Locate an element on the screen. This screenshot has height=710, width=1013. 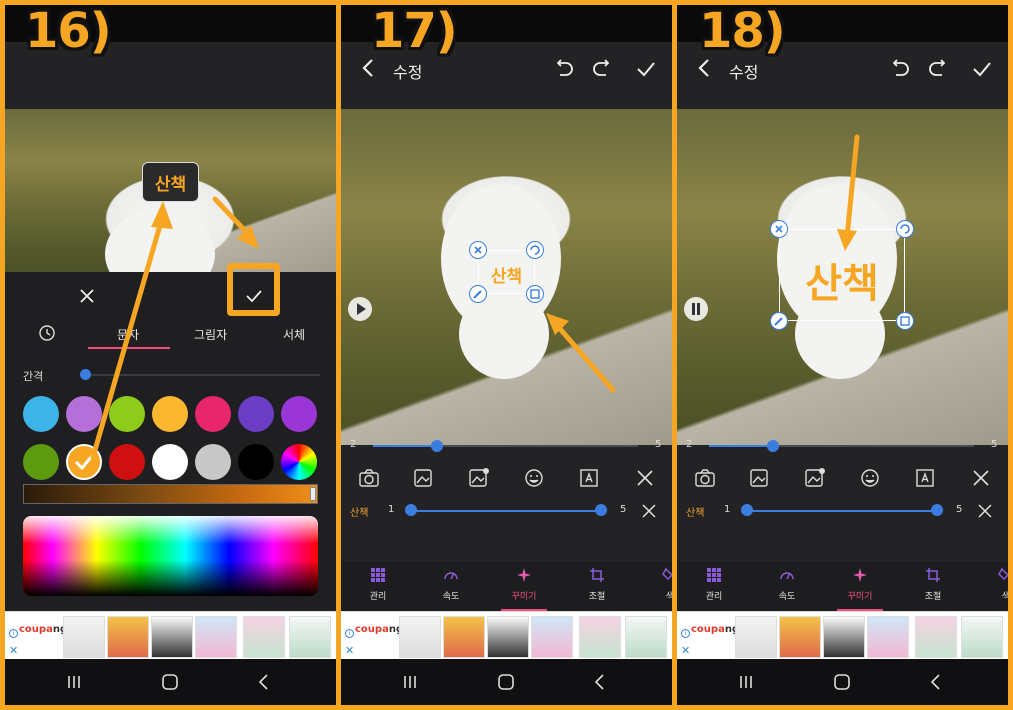
info-icon: i is located at coordinates (13, 633).